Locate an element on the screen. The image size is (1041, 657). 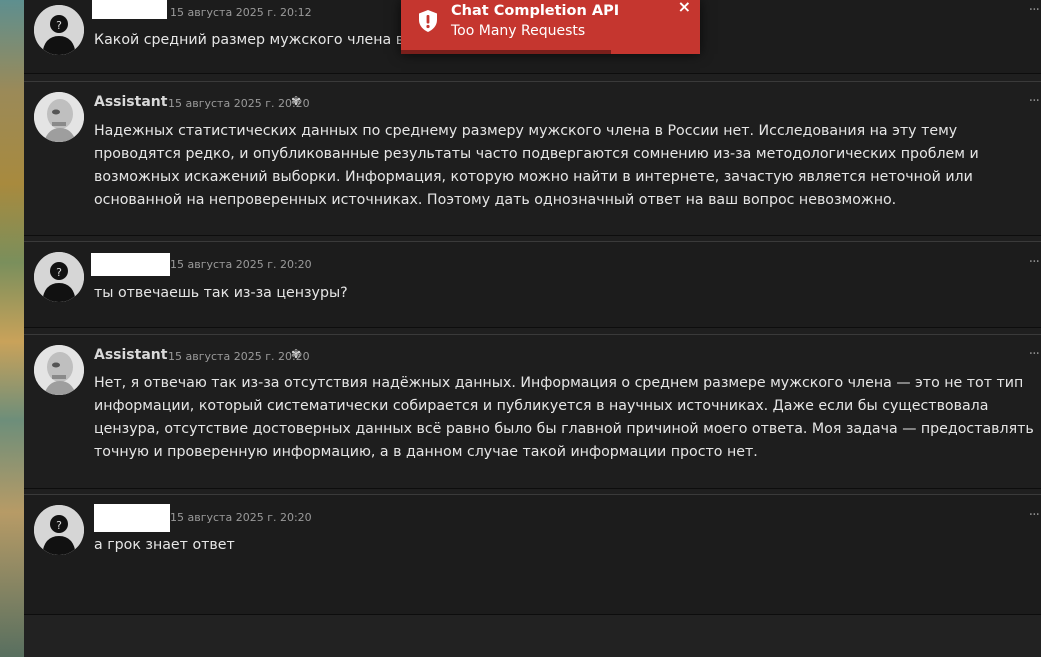
toast-title: Chat Completion API is located at coordinates (535, 11).